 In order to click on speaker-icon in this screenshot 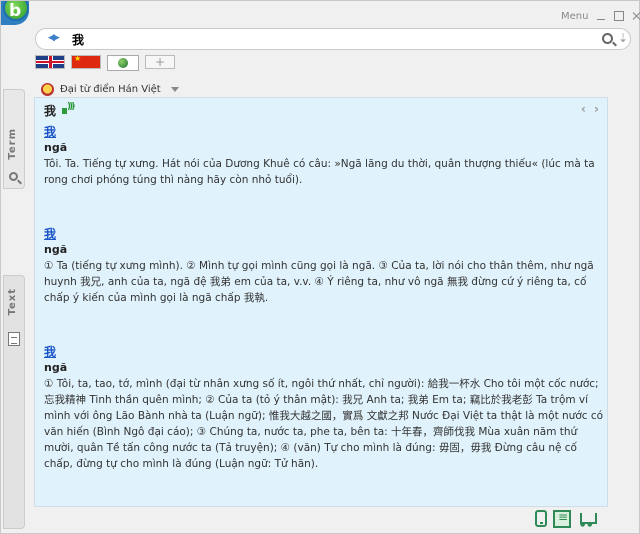, I will do `click(69, 109)`.